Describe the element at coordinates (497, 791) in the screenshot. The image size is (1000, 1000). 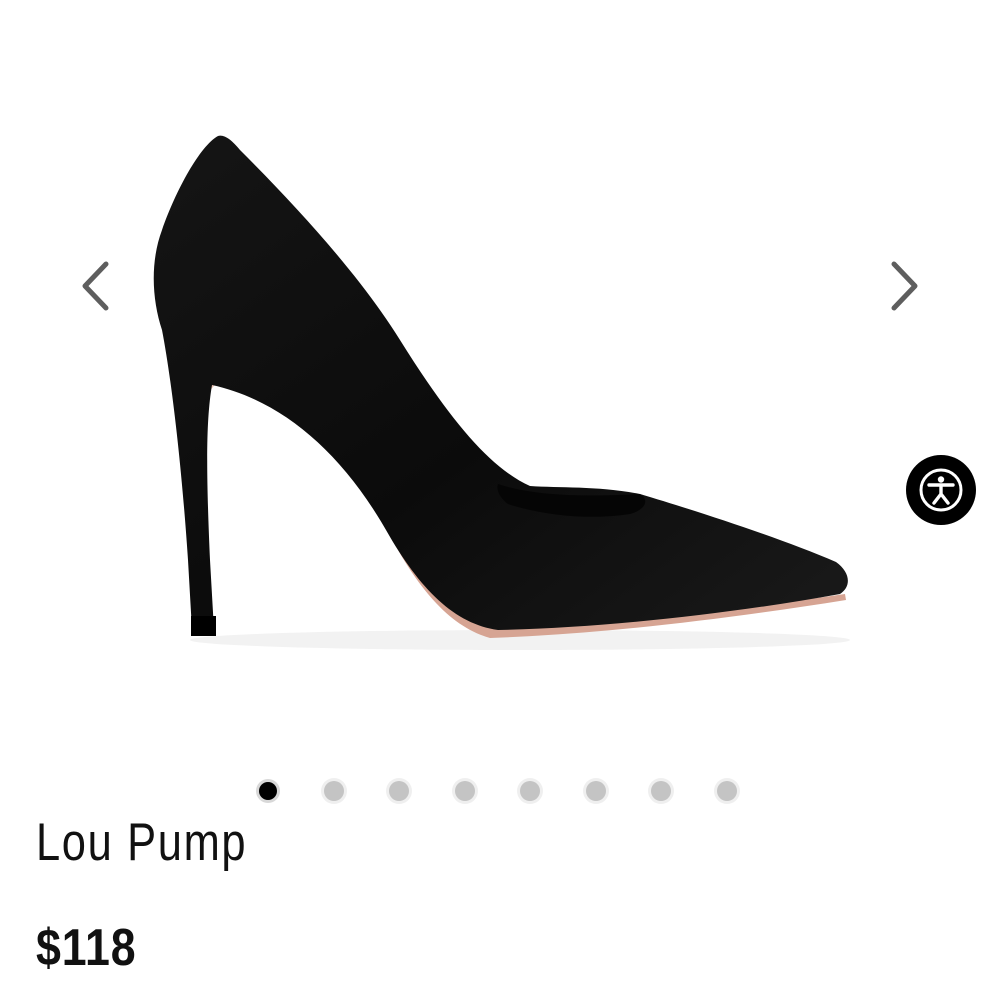
I see `gallery-pagination` at that location.